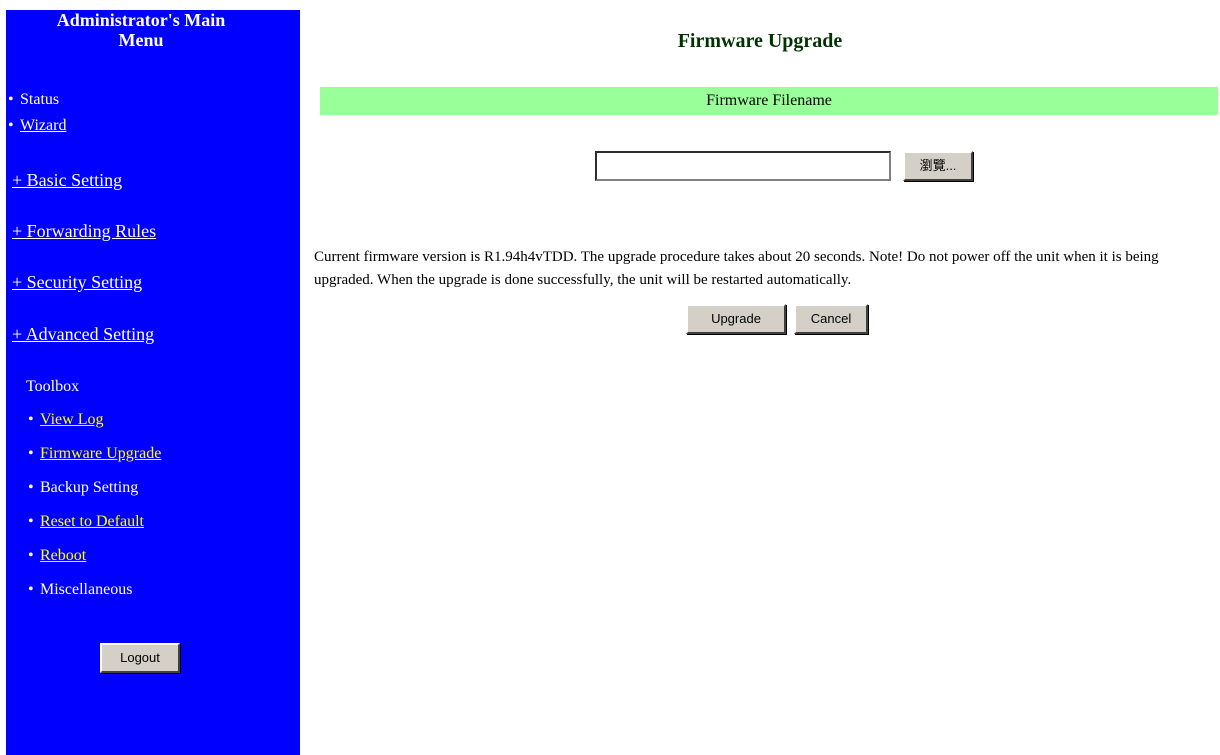  Describe the element at coordinates (760, 41) in the screenshot. I see `page-title: Firmware Upgrade` at that location.